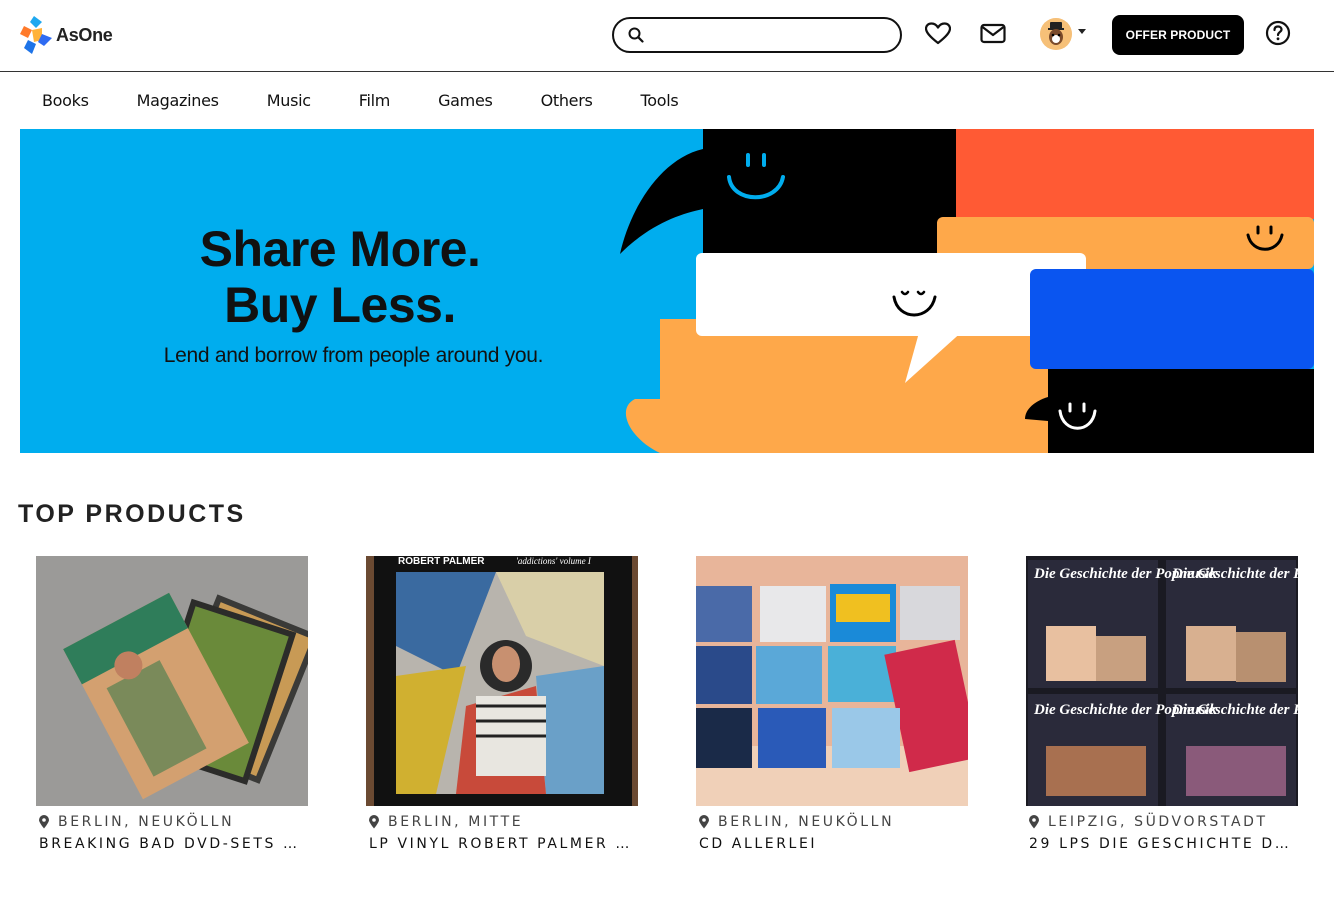 The image size is (1334, 900). I want to click on nav-item-games: Games, so click(465, 100).